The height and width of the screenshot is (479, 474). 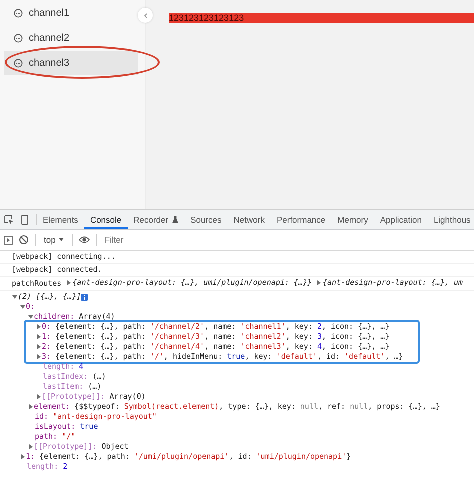 What do you see at coordinates (54, 240) in the screenshot?
I see `context-selector: top` at bounding box center [54, 240].